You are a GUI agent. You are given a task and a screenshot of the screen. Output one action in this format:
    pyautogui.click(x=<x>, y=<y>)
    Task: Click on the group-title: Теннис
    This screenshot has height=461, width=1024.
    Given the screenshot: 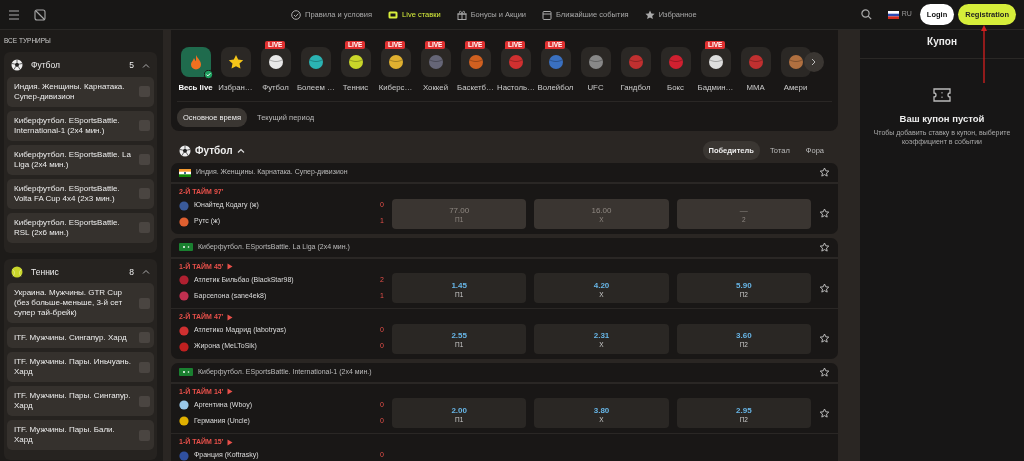 What is the action you would take?
    pyautogui.click(x=45, y=272)
    